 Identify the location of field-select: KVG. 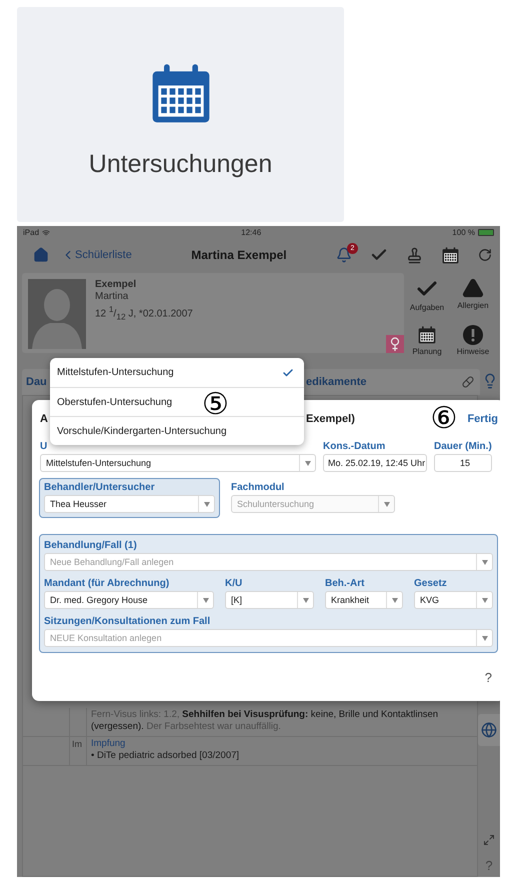
(453, 600).